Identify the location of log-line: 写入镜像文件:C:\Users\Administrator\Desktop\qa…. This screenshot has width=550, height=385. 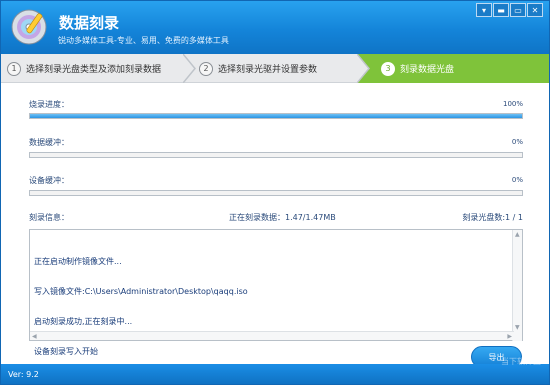
(141, 291).